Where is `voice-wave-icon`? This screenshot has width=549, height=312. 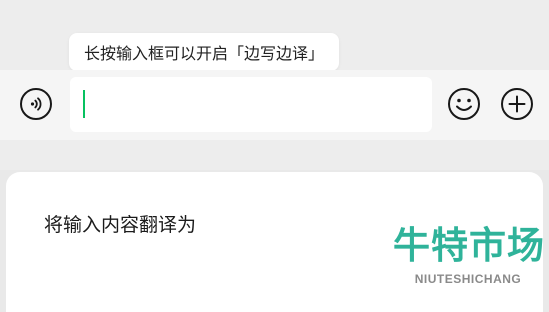 voice-wave-icon is located at coordinates (36, 104).